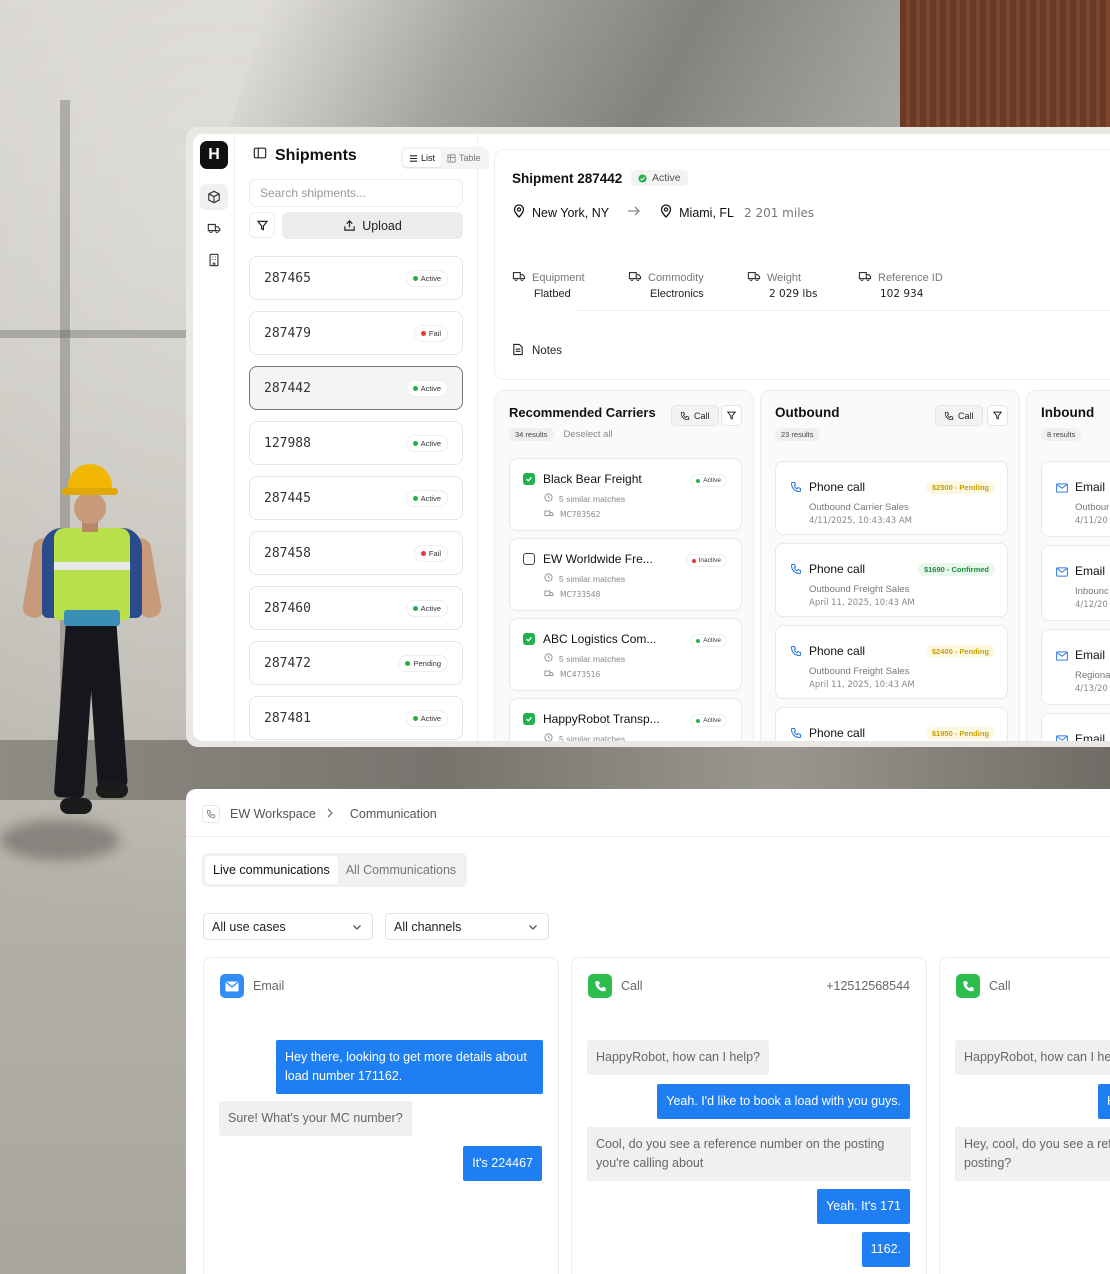 This screenshot has height=1274, width=1110. I want to click on upload-button: Upload, so click(372, 225).